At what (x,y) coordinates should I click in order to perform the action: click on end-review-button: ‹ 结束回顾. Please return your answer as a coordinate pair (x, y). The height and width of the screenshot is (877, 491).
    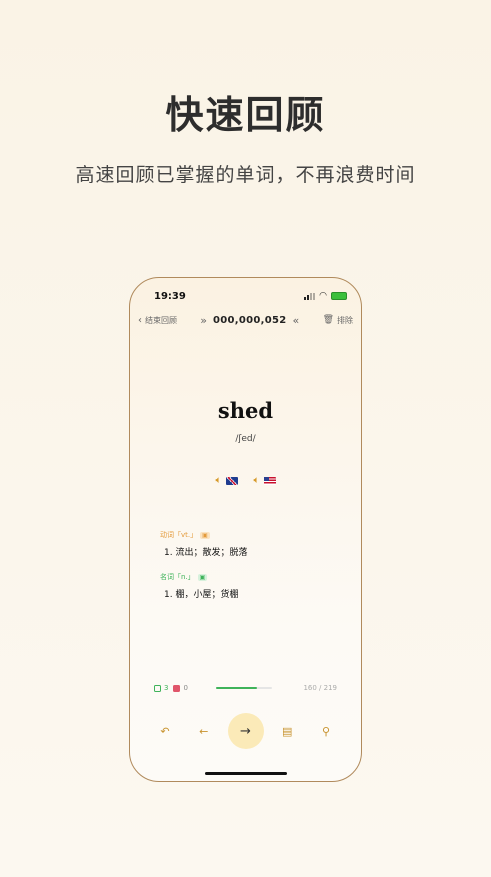
    Looking at the image, I should click on (157, 320).